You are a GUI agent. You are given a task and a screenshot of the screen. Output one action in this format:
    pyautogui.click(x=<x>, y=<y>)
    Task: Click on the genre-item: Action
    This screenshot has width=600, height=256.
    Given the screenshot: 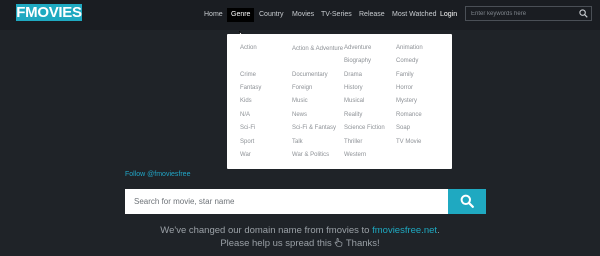 What is the action you would take?
    pyautogui.click(x=248, y=48)
    